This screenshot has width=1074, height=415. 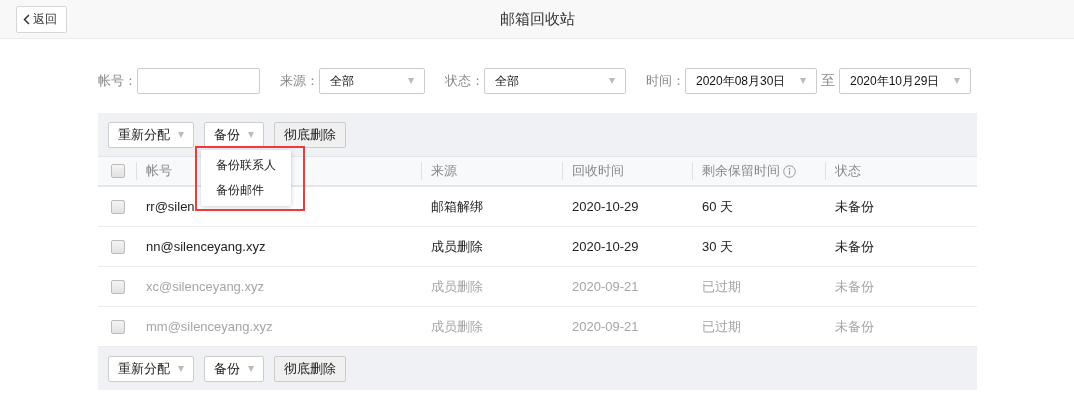 I want to click on column-header: 回收时间, so click(x=598, y=171).